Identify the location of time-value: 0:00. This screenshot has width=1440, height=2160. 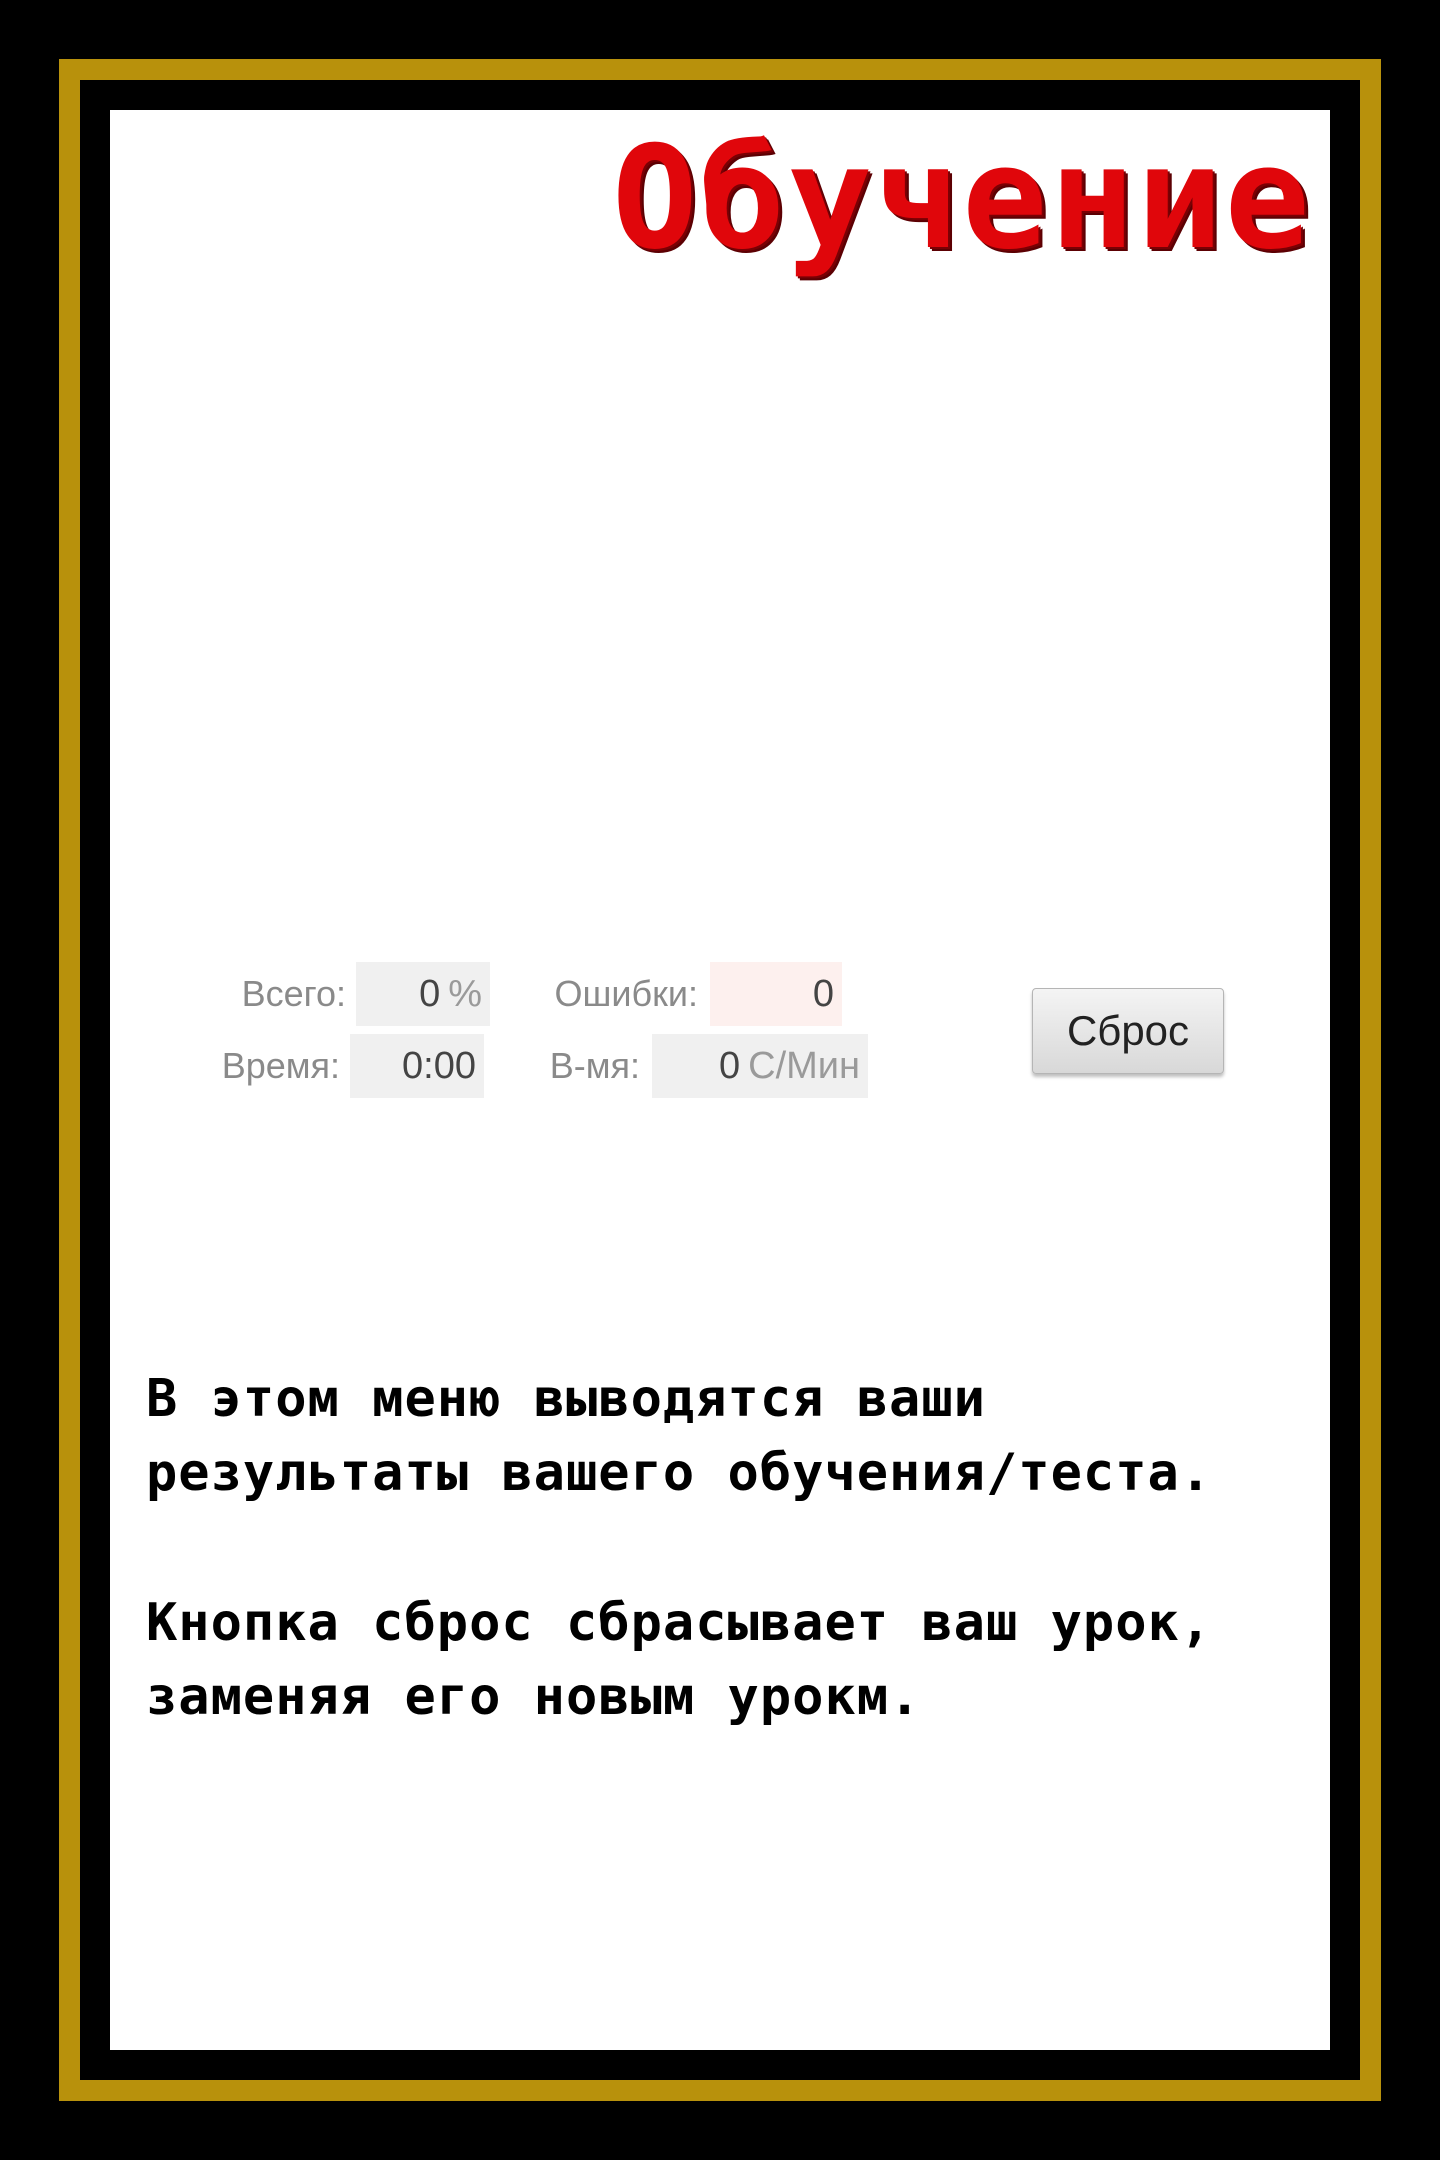
(439, 1066).